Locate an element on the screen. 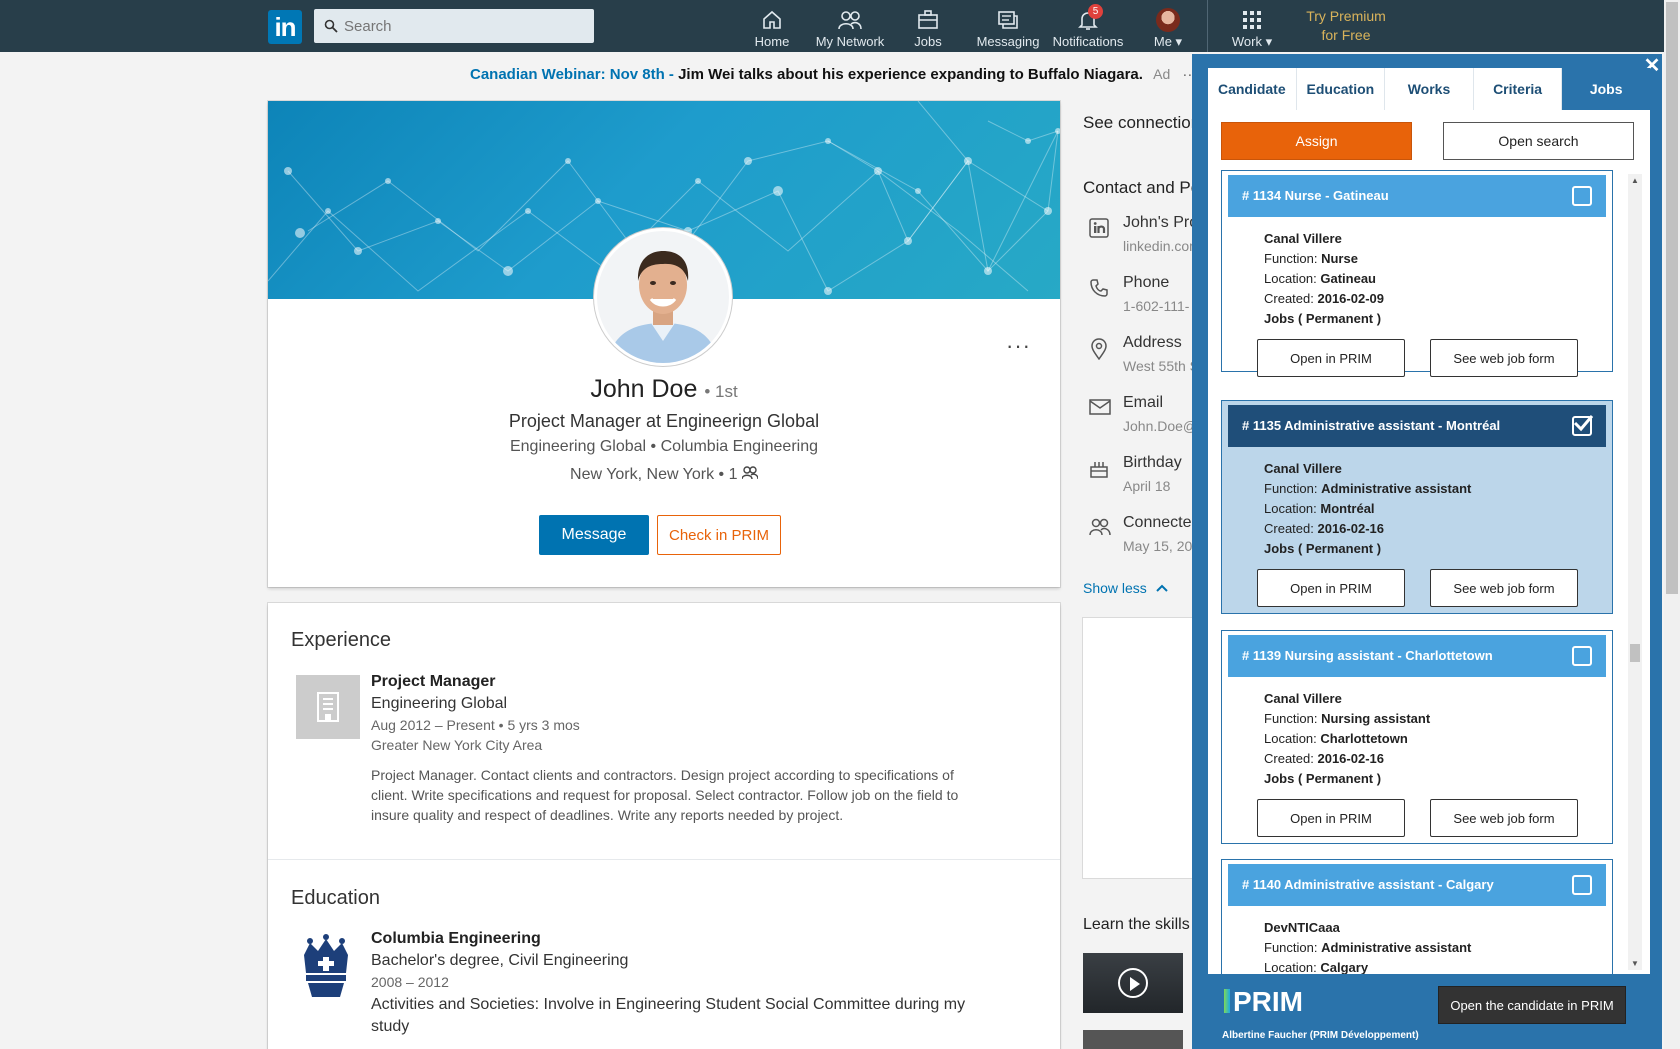 The image size is (1680, 1049). search-input is located at coordinates (464, 26).